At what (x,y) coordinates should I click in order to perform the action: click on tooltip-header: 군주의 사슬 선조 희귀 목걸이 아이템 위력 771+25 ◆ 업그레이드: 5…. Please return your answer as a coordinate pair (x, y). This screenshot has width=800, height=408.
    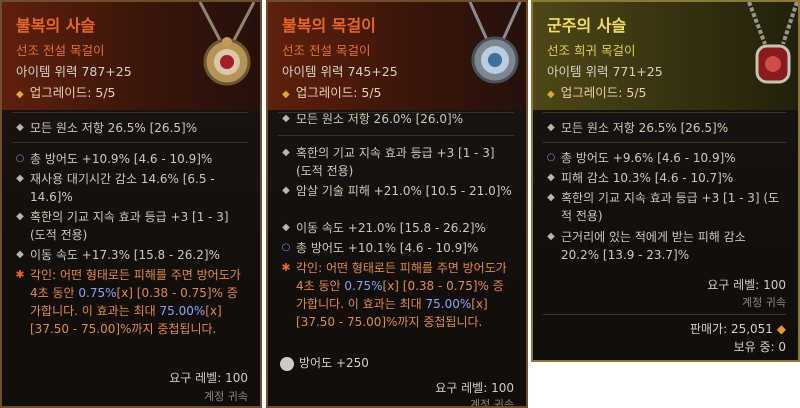
    Looking at the image, I should click on (665, 56).